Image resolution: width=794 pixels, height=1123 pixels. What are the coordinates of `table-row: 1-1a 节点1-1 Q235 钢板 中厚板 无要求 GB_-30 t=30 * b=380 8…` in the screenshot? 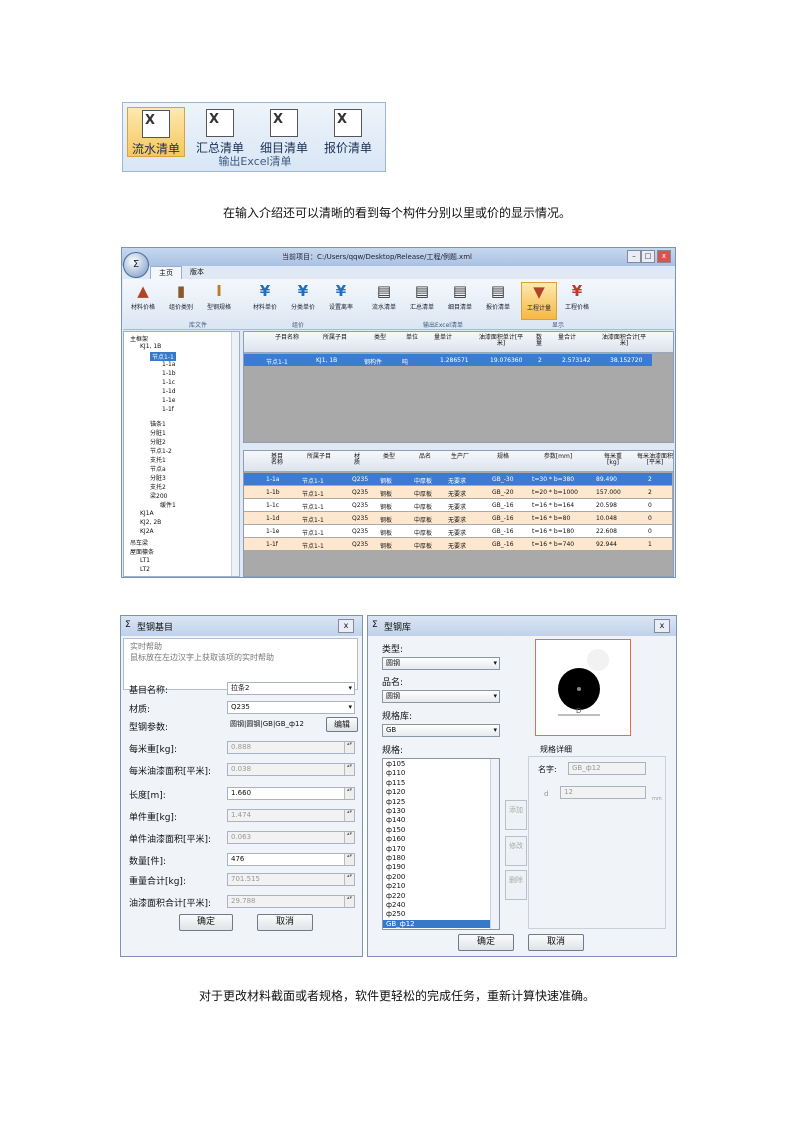 It's located at (458, 479).